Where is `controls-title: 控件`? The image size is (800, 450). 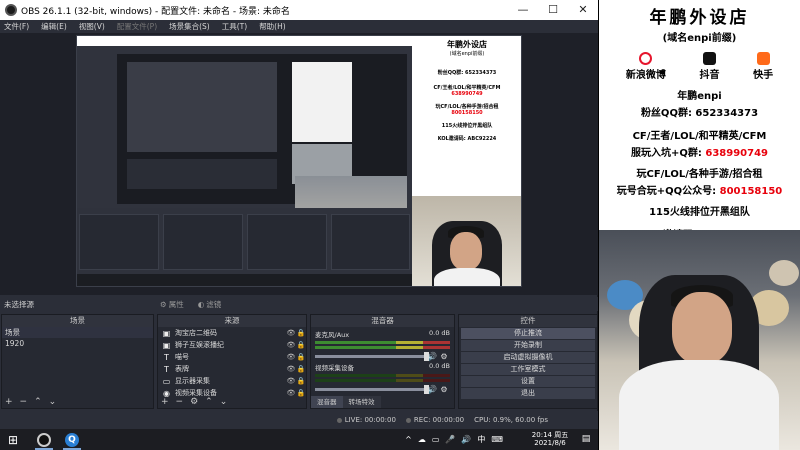
controls-title: 控件 is located at coordinates (528, 321).